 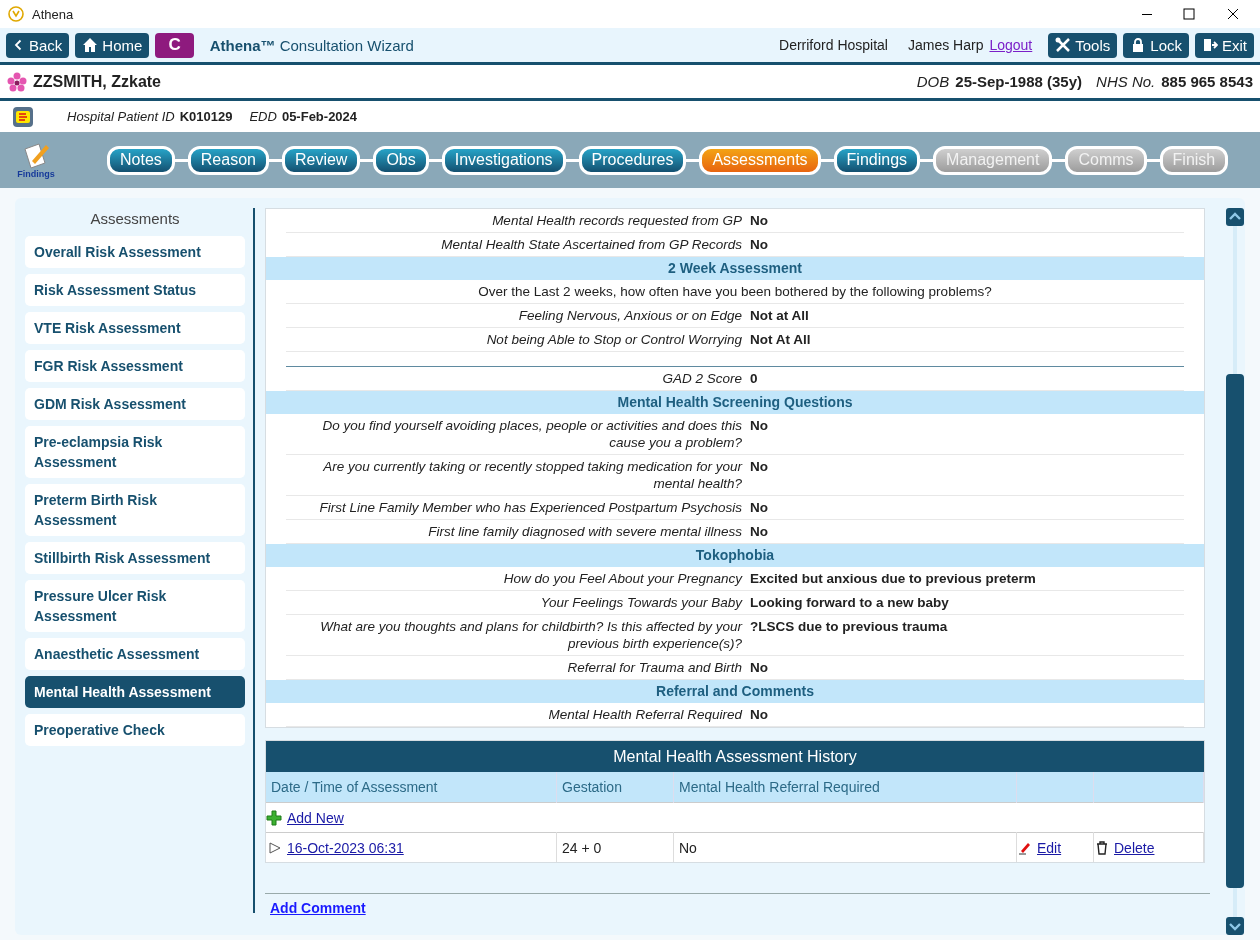 I want to click on minimize-icon, so click(x=1147, y=14).